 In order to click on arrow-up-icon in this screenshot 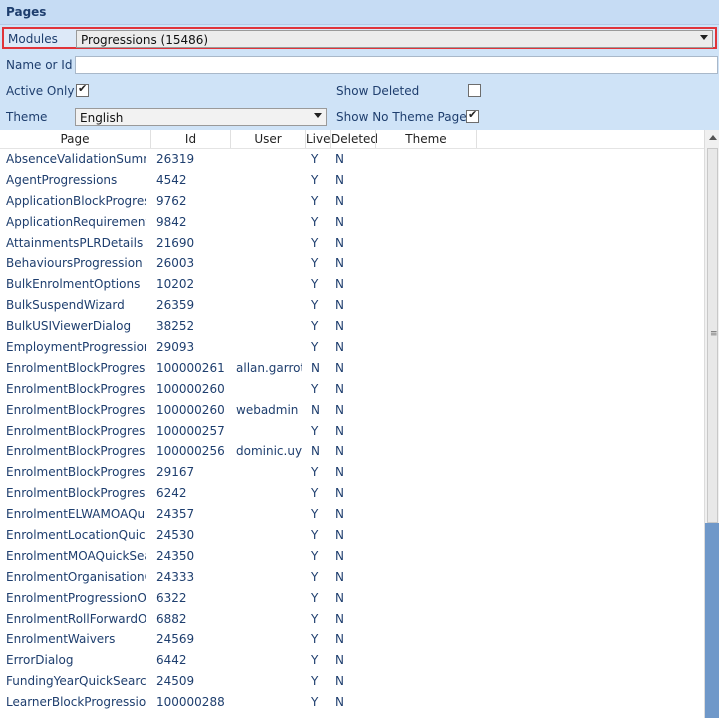, I will do `click(713, 137)`.